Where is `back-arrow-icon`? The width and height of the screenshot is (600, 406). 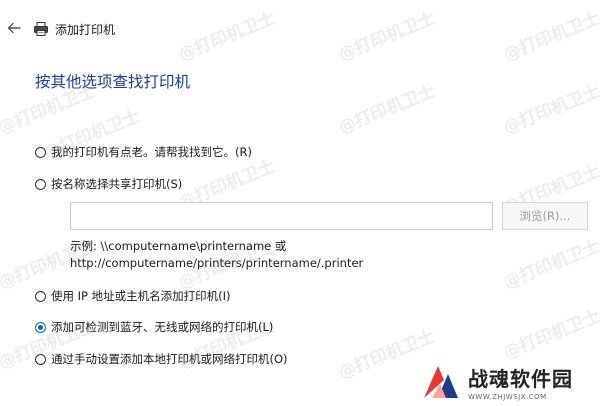 back-arrow-icon is located at coordinates (14, 28).